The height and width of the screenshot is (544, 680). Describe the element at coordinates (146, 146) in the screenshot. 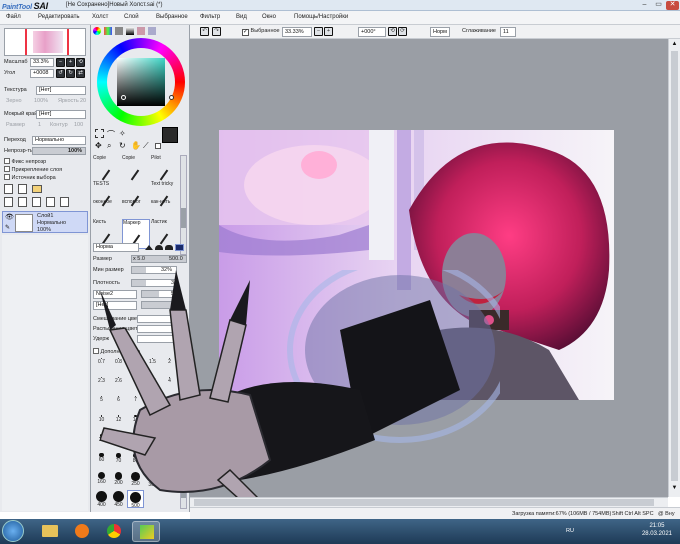

I see `eyedropper-icon: ⟋` at that location.